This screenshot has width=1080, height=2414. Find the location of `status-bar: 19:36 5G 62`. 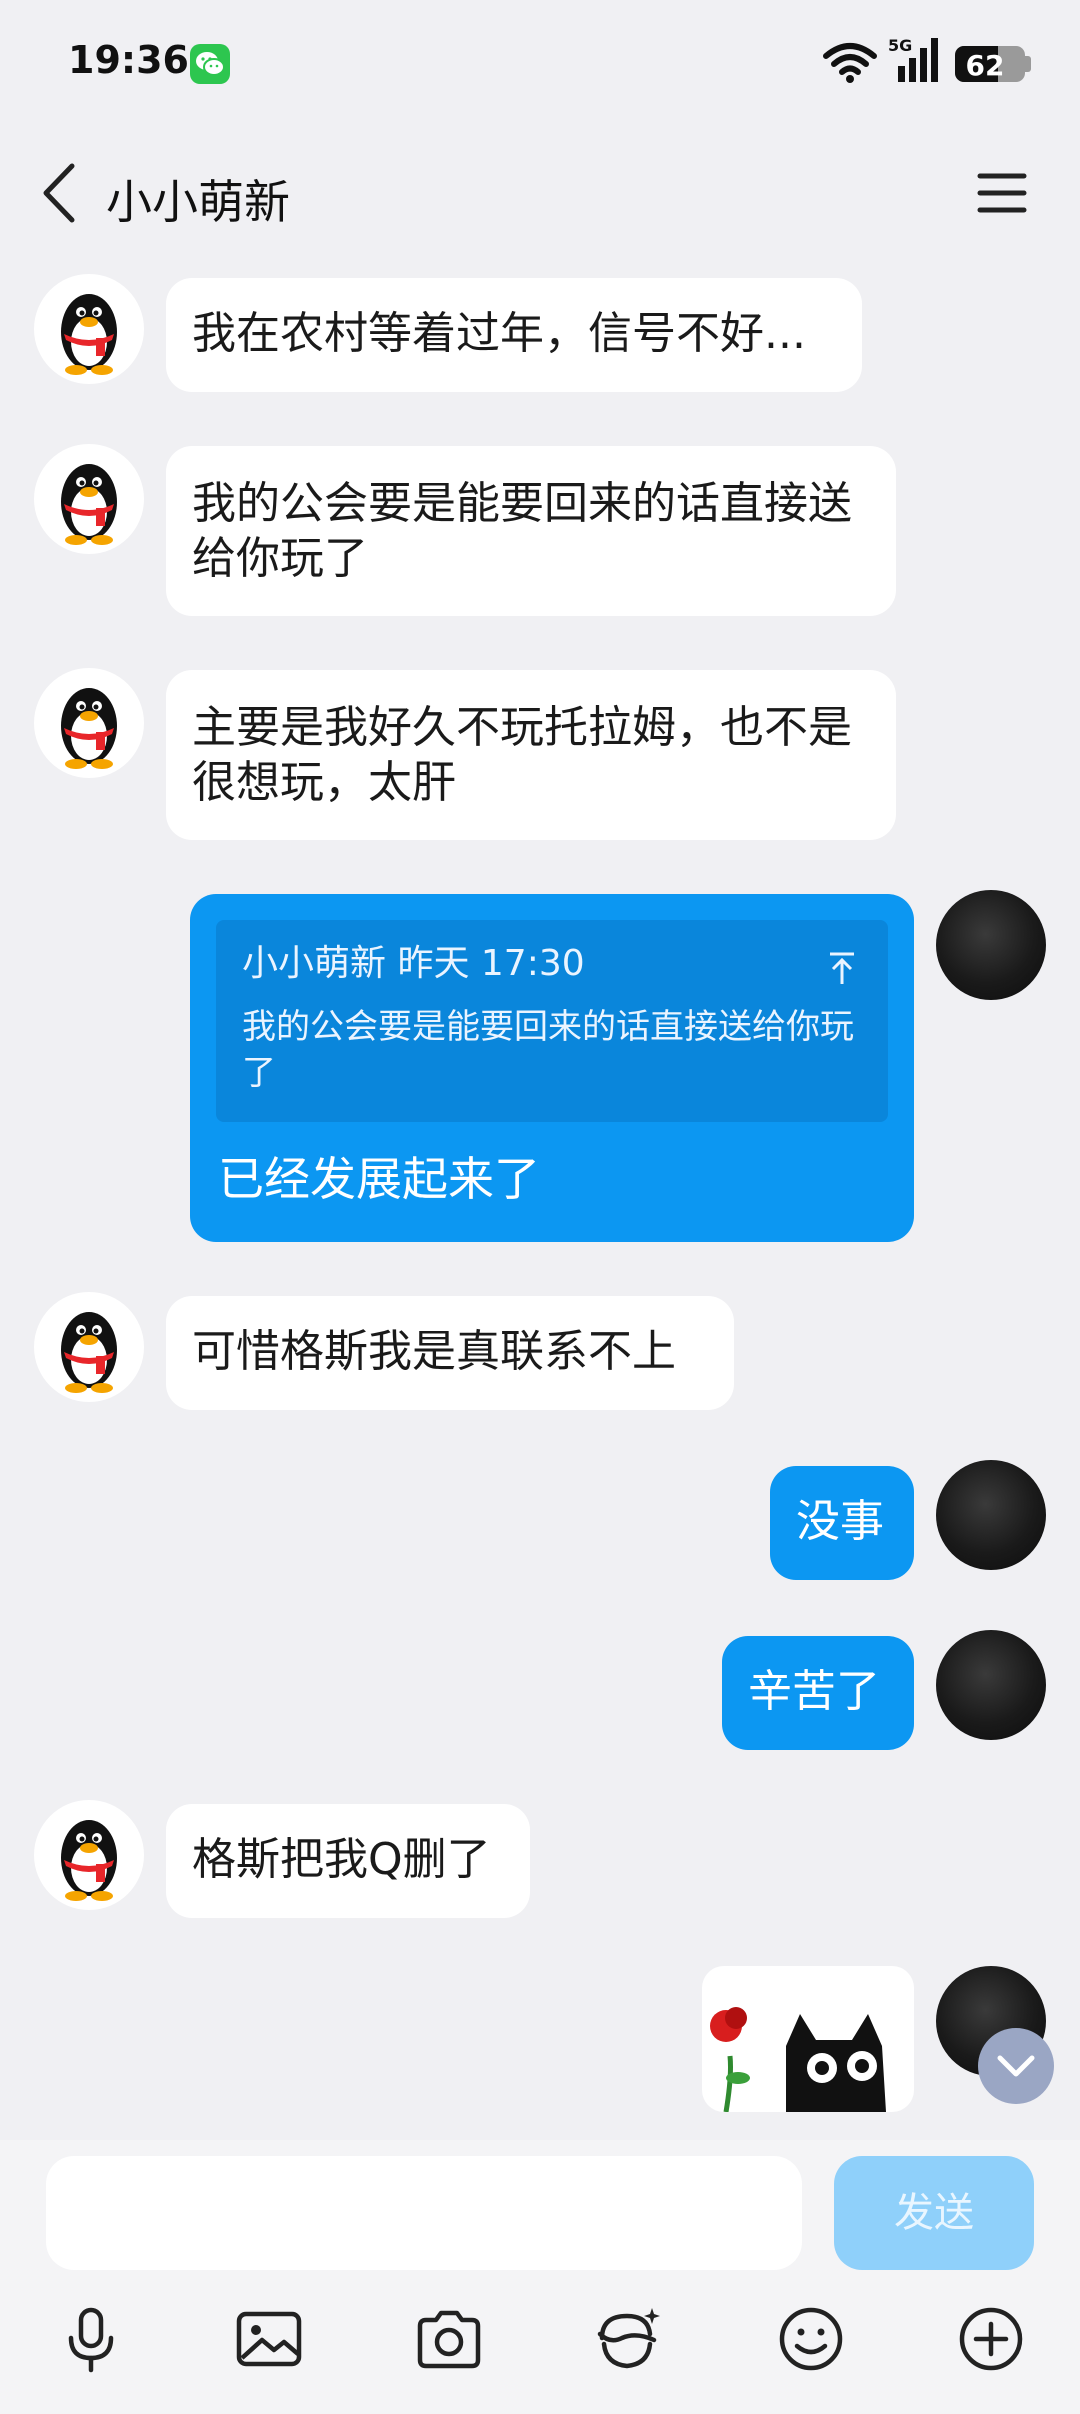

status-bar: 19:36 5G 62 is located at coordinates (540, 64).